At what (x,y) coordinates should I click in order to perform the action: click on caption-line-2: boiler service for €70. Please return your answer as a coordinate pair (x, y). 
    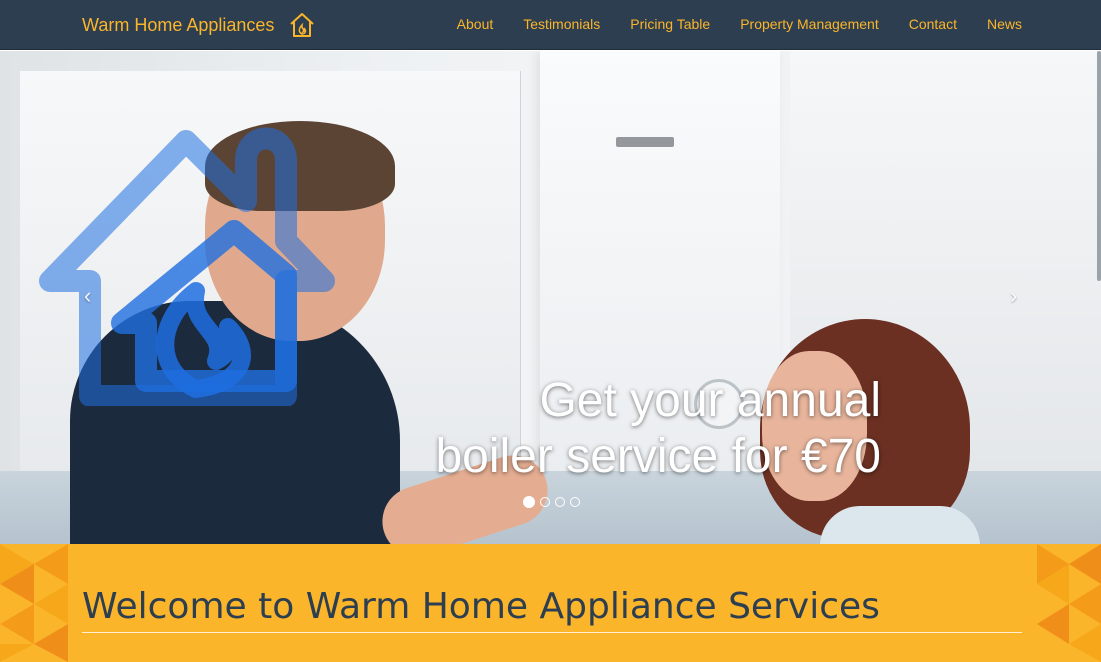
    Looking at the image, I should click on (658, 456).